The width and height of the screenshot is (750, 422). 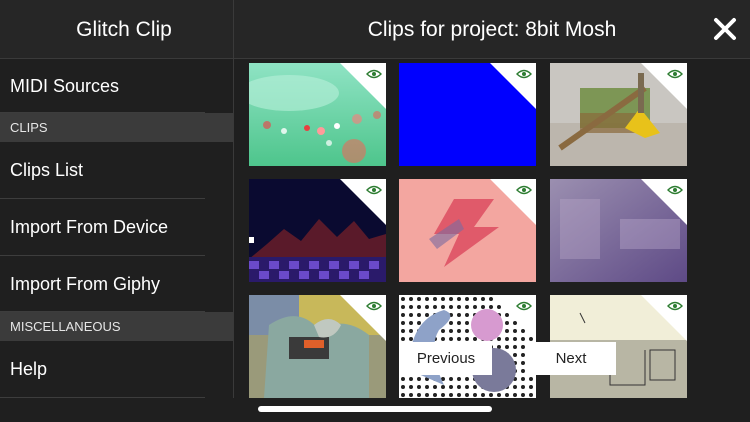 What do you see at coordinates (116, 326) in the screenshot?
I see `section-header-misc: MISCELLANEOUS` at bounding box center [116, 326].